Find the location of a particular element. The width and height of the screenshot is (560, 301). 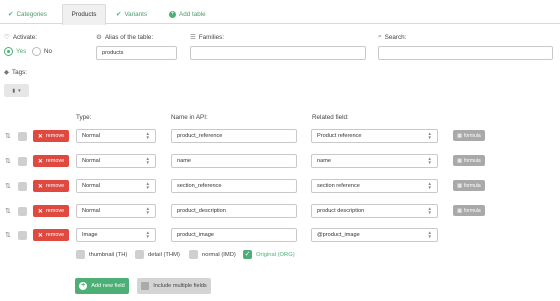

checkmark-icon: ✓ is located at coordinates (247, 254).